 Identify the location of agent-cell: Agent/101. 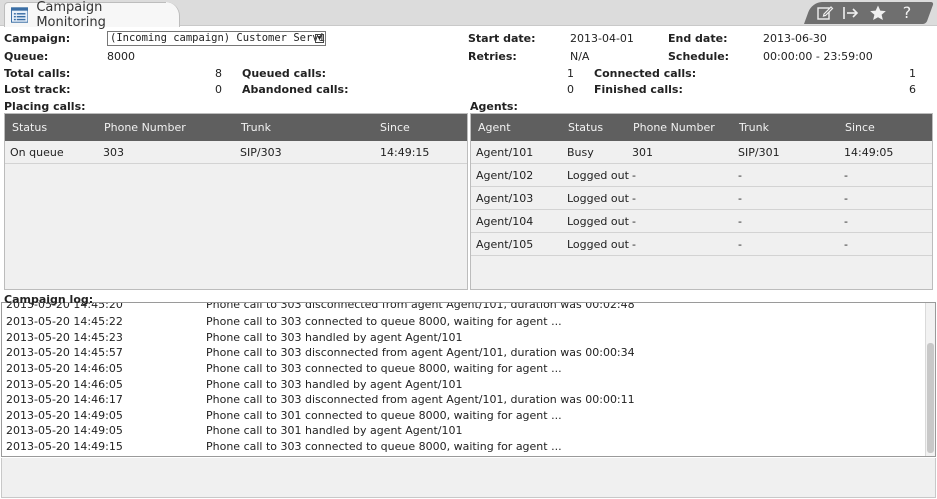
(505, 152).